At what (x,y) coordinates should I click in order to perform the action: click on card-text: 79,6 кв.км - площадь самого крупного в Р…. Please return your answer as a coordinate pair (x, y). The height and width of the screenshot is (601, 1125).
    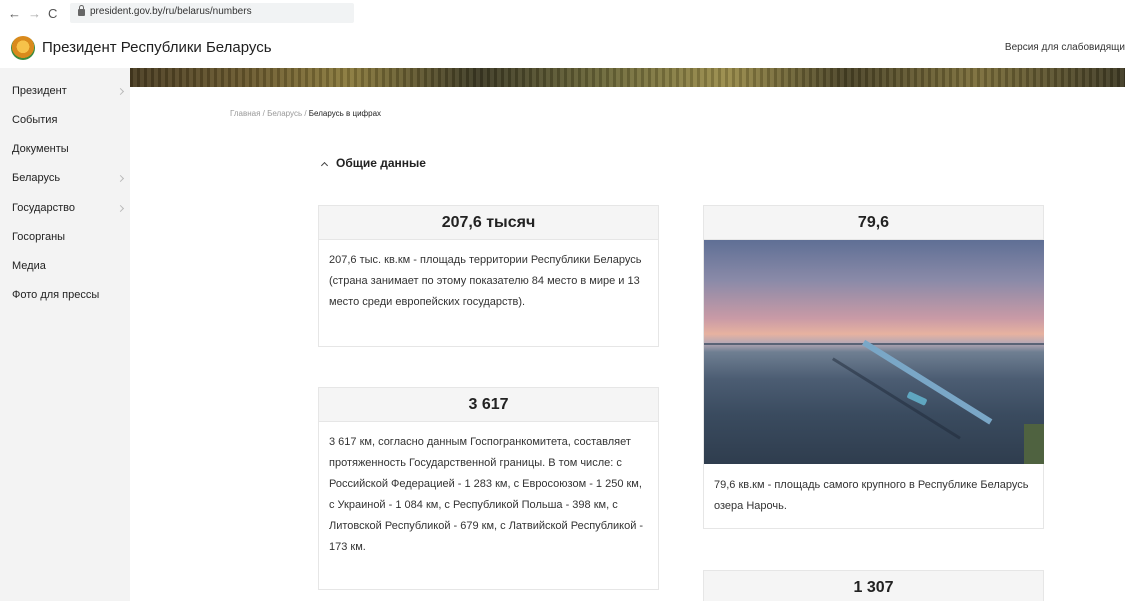
    Looking at the image, I should click on (871, 495).